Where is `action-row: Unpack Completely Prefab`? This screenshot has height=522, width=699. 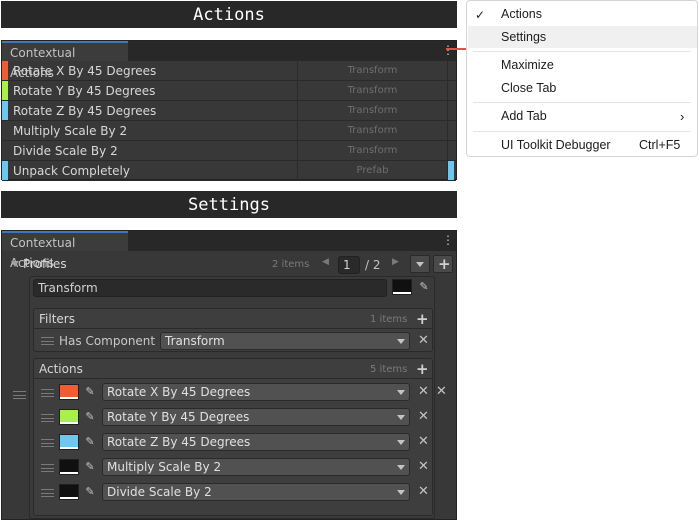
action-row: Unpack Completely Prefab is located at coordinates (229, 171).